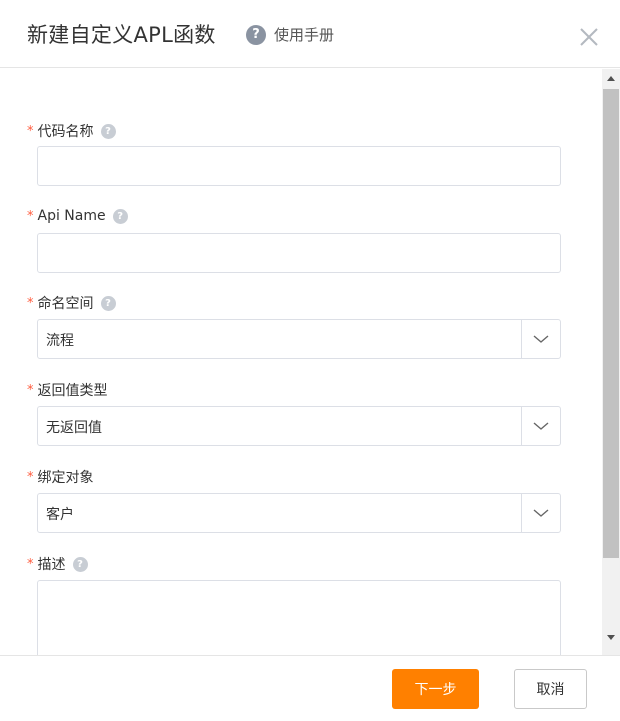 This screenshot has width=620, height=721. What do you see at coordinates (121, 35) in the screenshot?
I see `dialog-title: 新建自定义APL函数` at bounding box center [121, 35].